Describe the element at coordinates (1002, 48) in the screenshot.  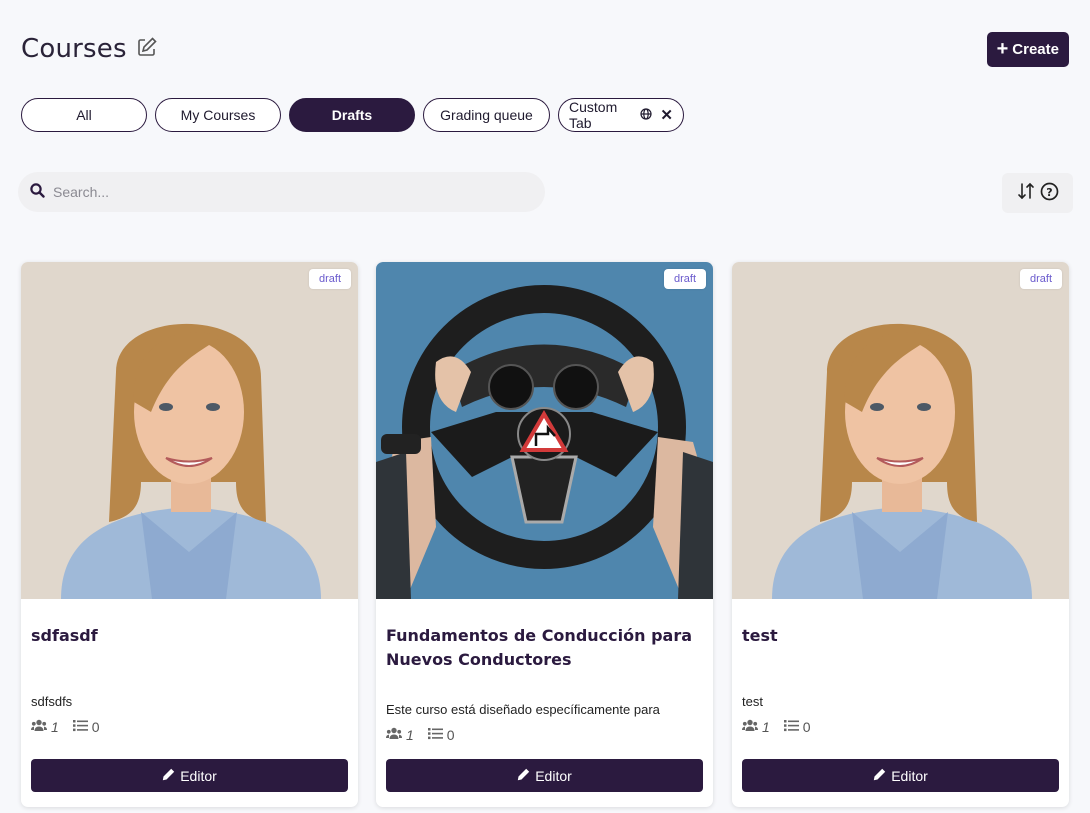
I see `plus-icon: +` at that location.